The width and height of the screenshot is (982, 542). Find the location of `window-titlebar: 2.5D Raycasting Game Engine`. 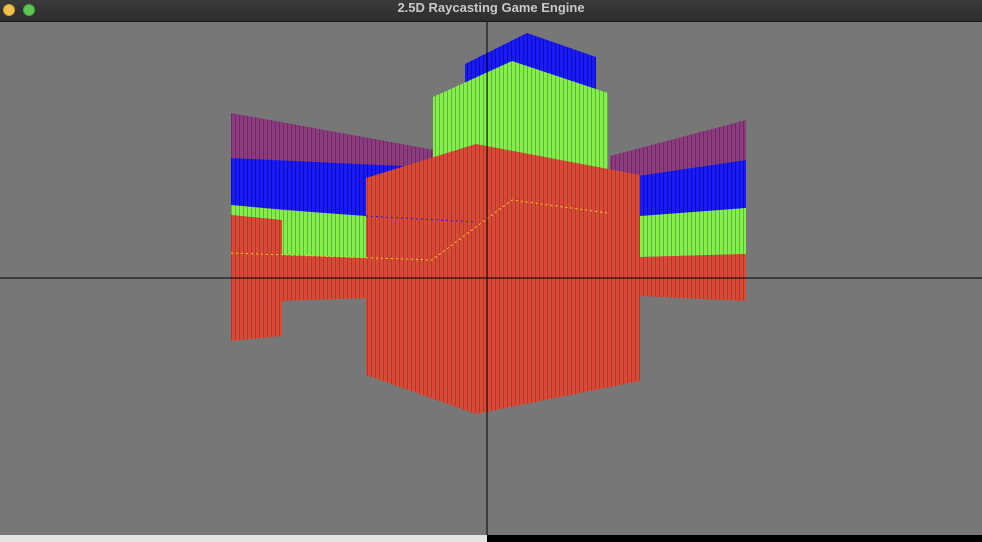

window-titlebar: 2.5D Raycasting Game Engine is located at coordinates (491, 11).